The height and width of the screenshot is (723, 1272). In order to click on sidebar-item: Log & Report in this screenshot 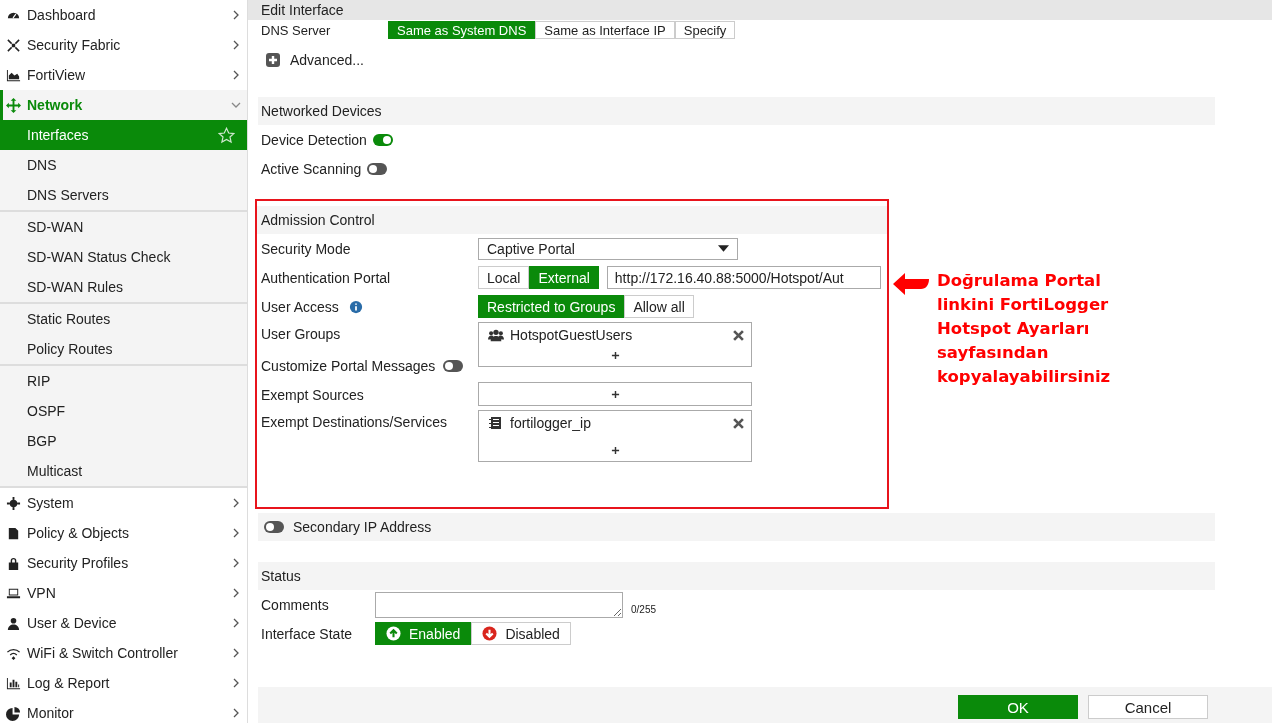, I will do `click(123, 683)`.